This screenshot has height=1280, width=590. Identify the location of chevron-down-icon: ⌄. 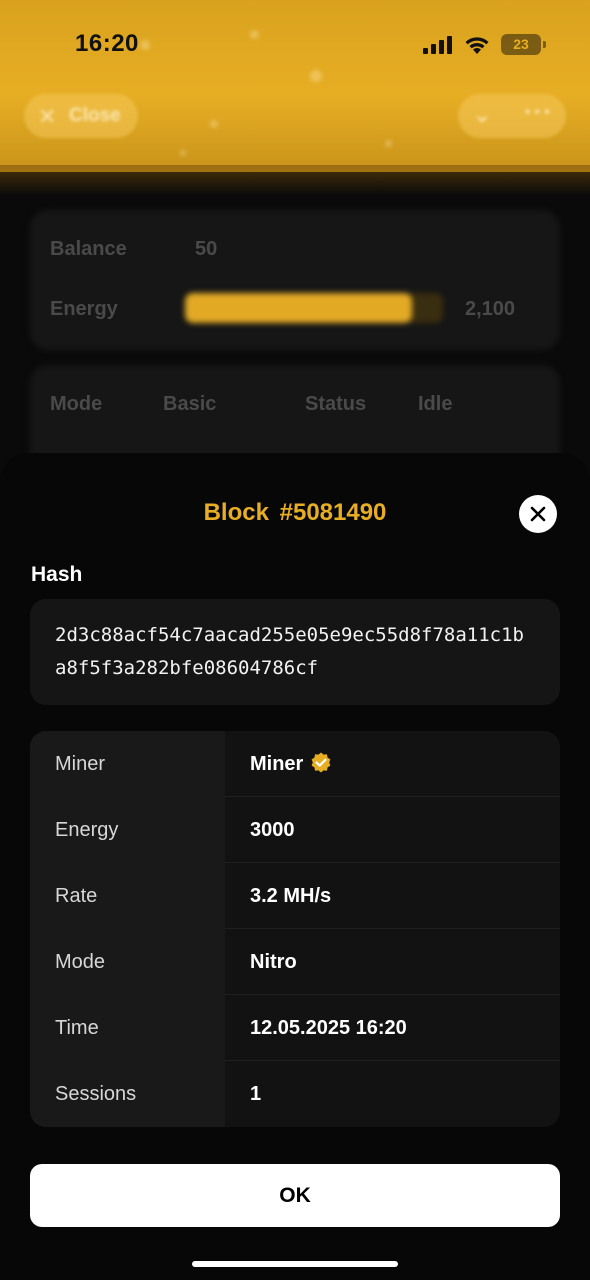
(482, 114).